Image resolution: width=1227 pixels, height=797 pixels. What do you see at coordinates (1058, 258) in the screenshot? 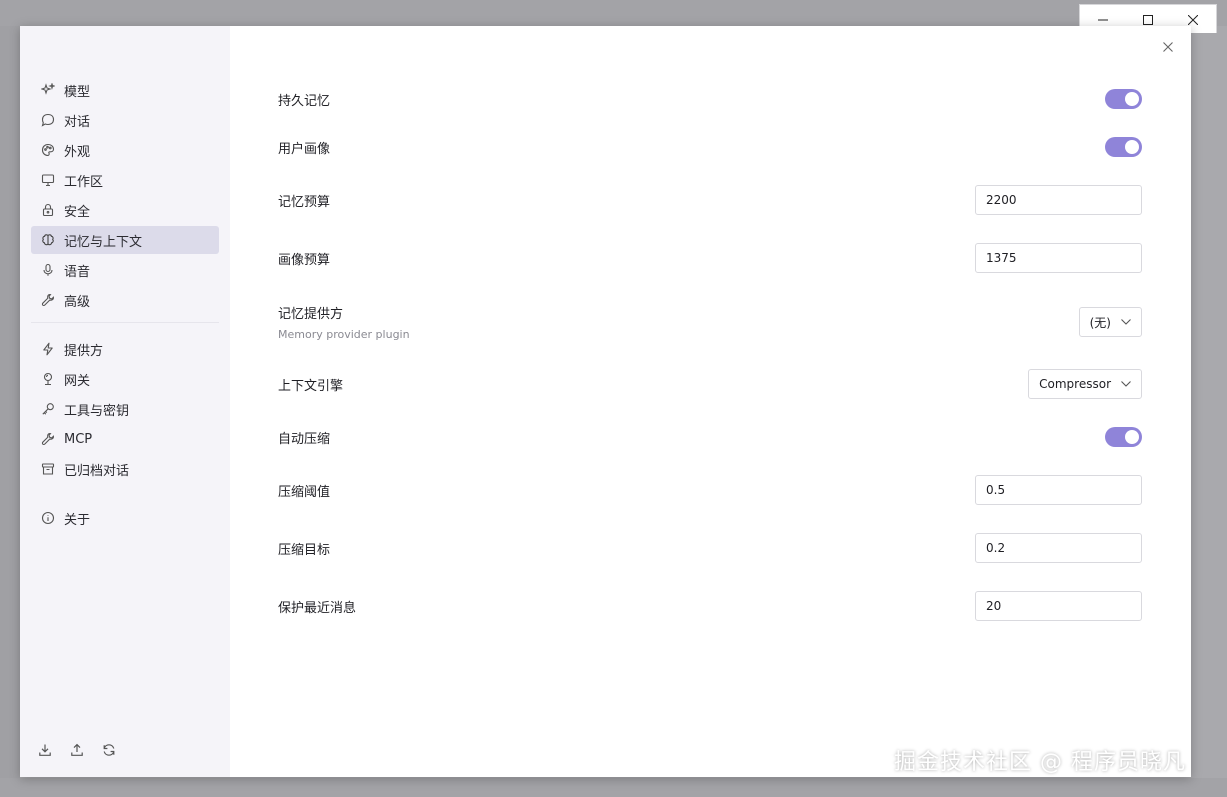
I see `profile-budget-input` at bounding box center [1058, 258].